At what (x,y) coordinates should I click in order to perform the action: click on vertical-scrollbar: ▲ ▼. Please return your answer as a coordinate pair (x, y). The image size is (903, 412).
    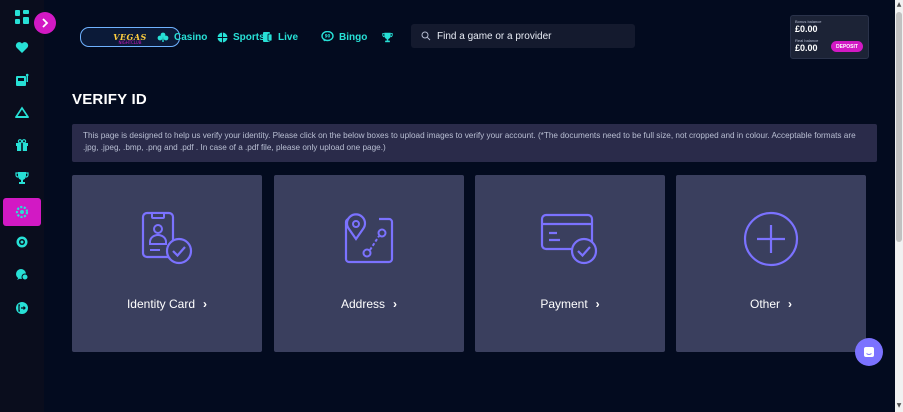
    Looking at the image, I should click on (899, 206).